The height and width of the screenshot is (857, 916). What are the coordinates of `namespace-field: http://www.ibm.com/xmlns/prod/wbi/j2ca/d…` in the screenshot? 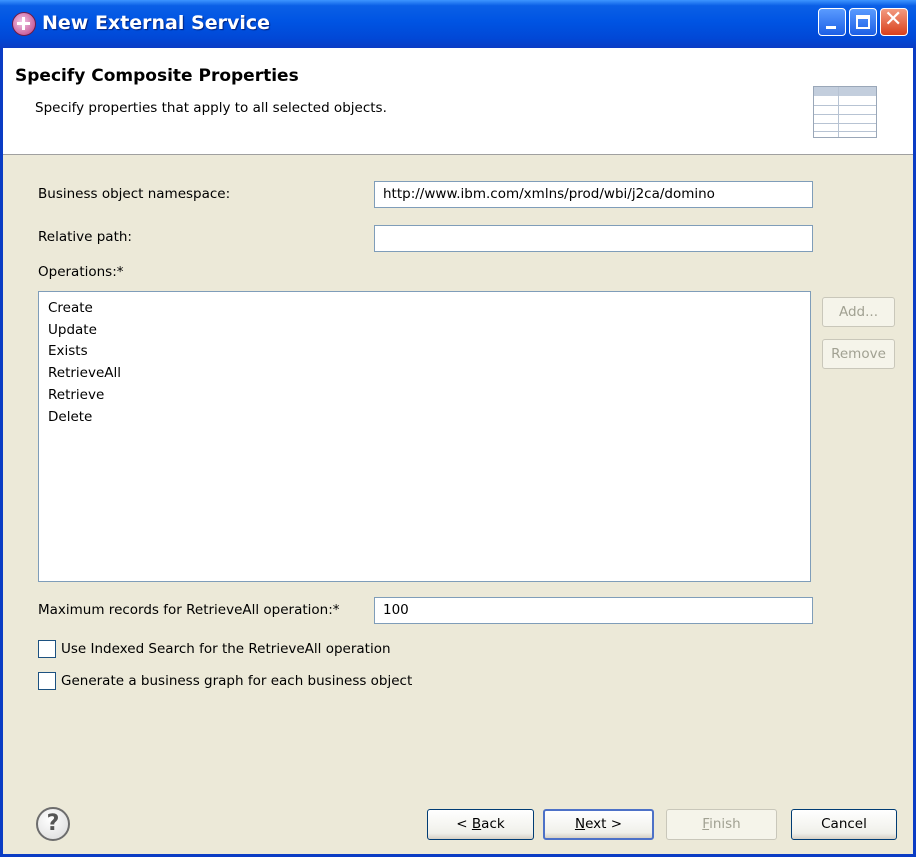 It's located at (593, 194).